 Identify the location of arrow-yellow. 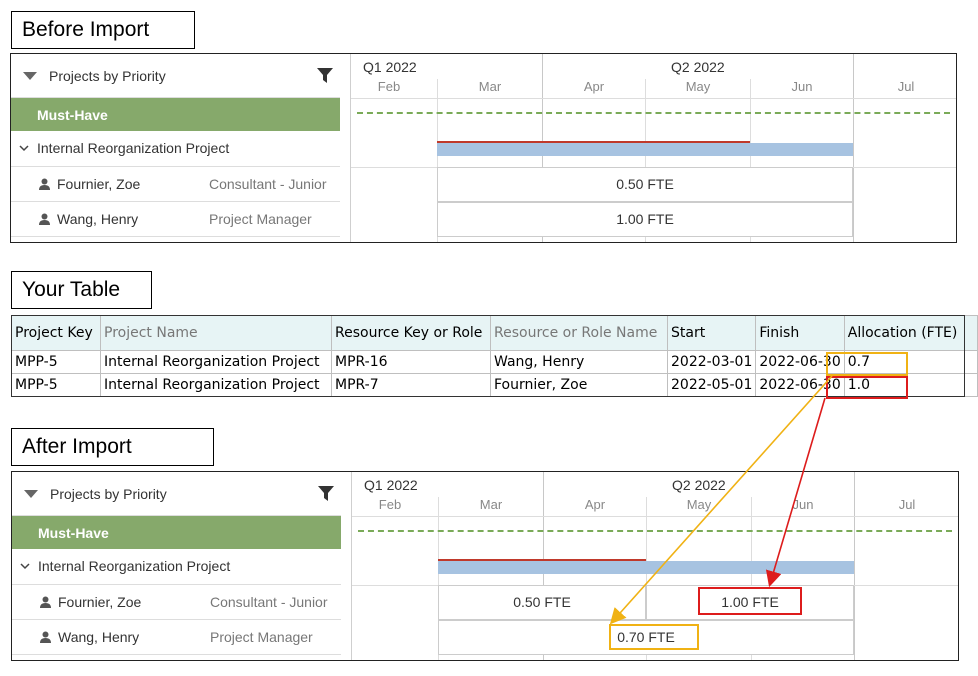
(721, 500).